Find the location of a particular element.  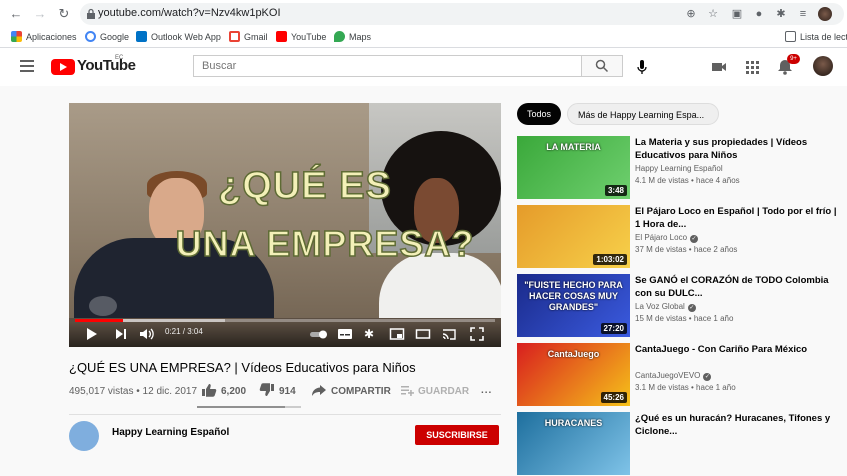

video-duration: 3:48 is located at coordinates (615, 190).